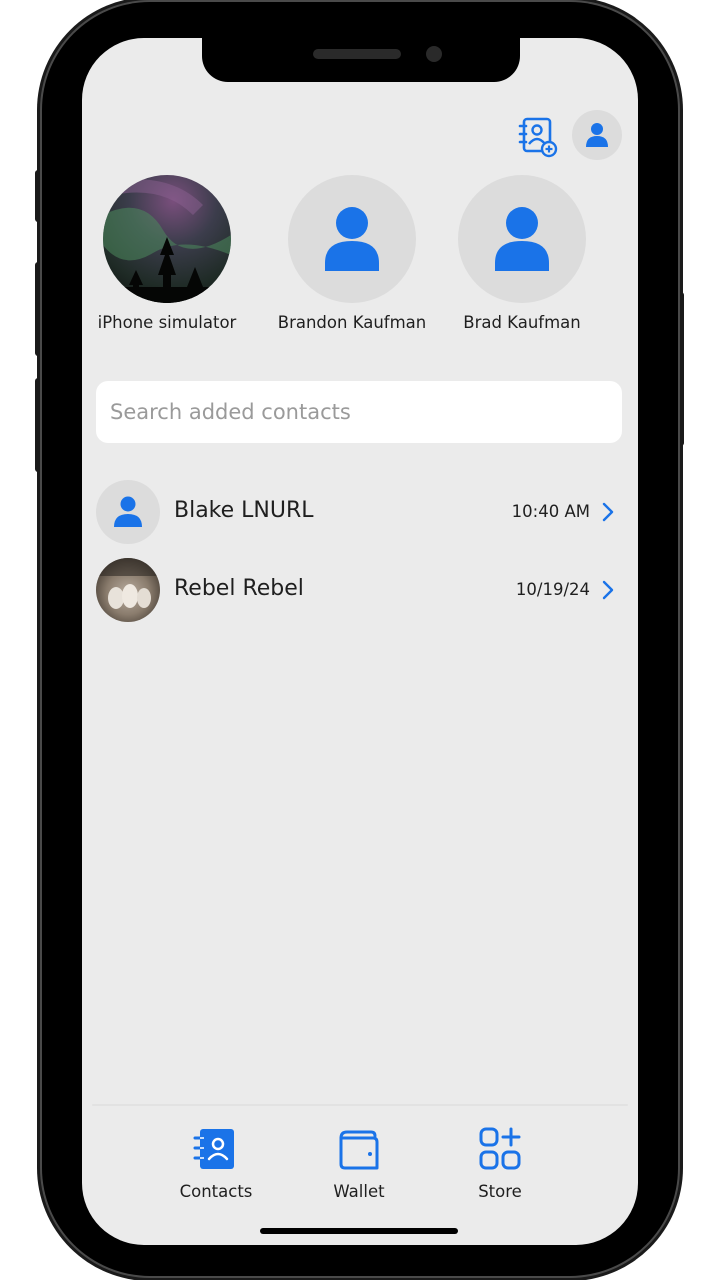  I want to click on pinned-contact-name: Brandon Kaufman, so click(352, 322).